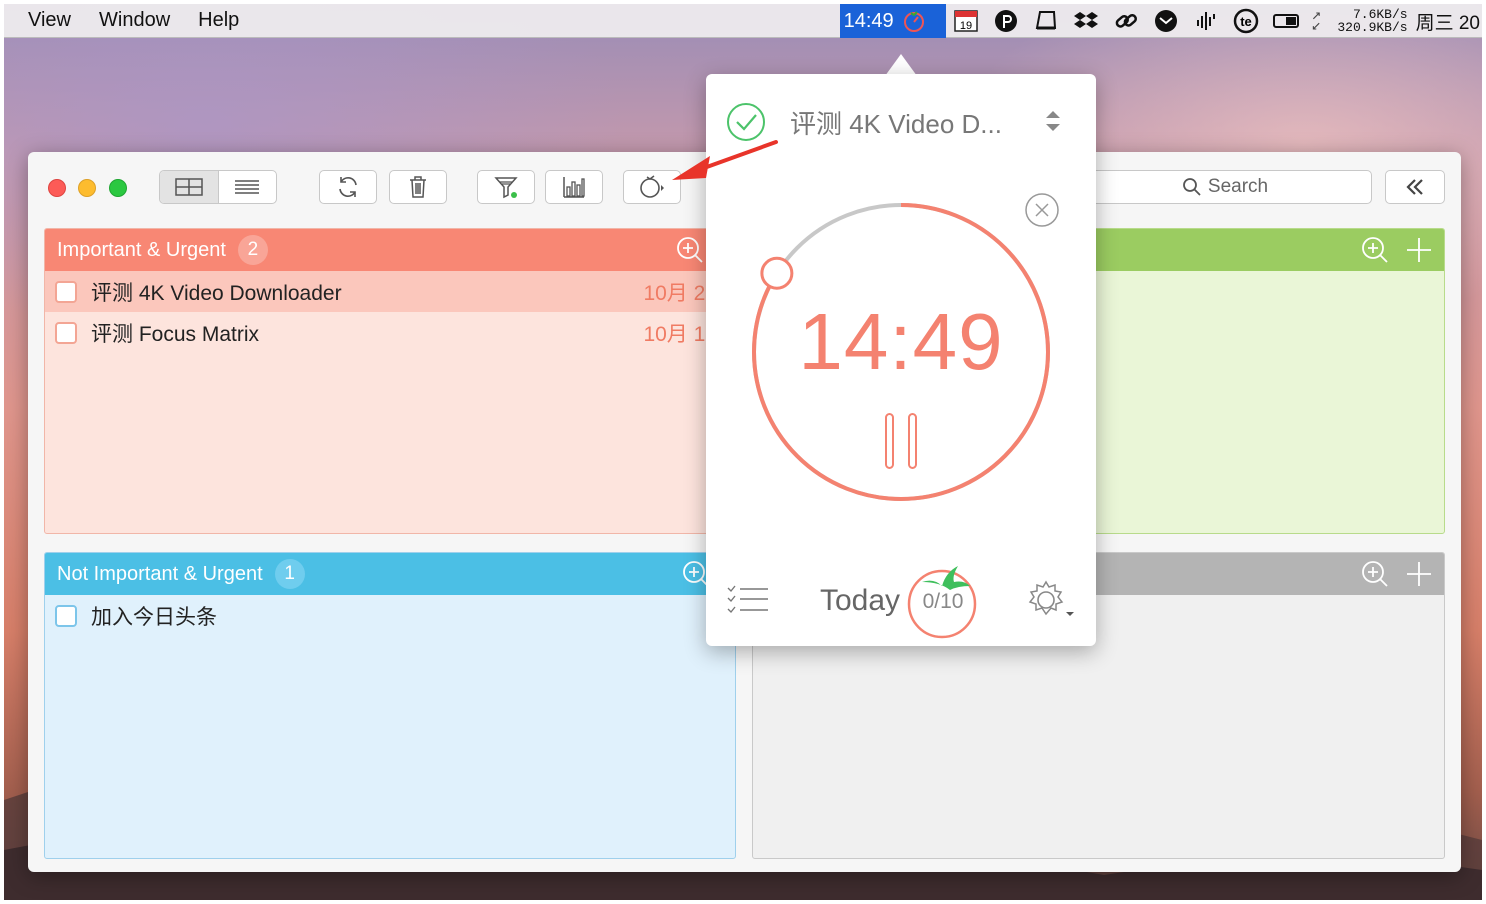  I want to click on zoom-window-button, so click(118, 188).